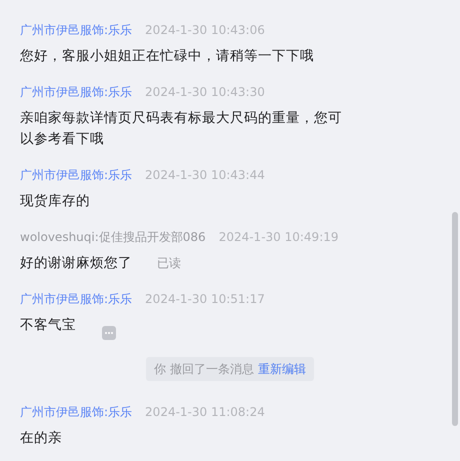 This screenshot has height=461, width=460. I want to click on more-icon, so click(109, 333).